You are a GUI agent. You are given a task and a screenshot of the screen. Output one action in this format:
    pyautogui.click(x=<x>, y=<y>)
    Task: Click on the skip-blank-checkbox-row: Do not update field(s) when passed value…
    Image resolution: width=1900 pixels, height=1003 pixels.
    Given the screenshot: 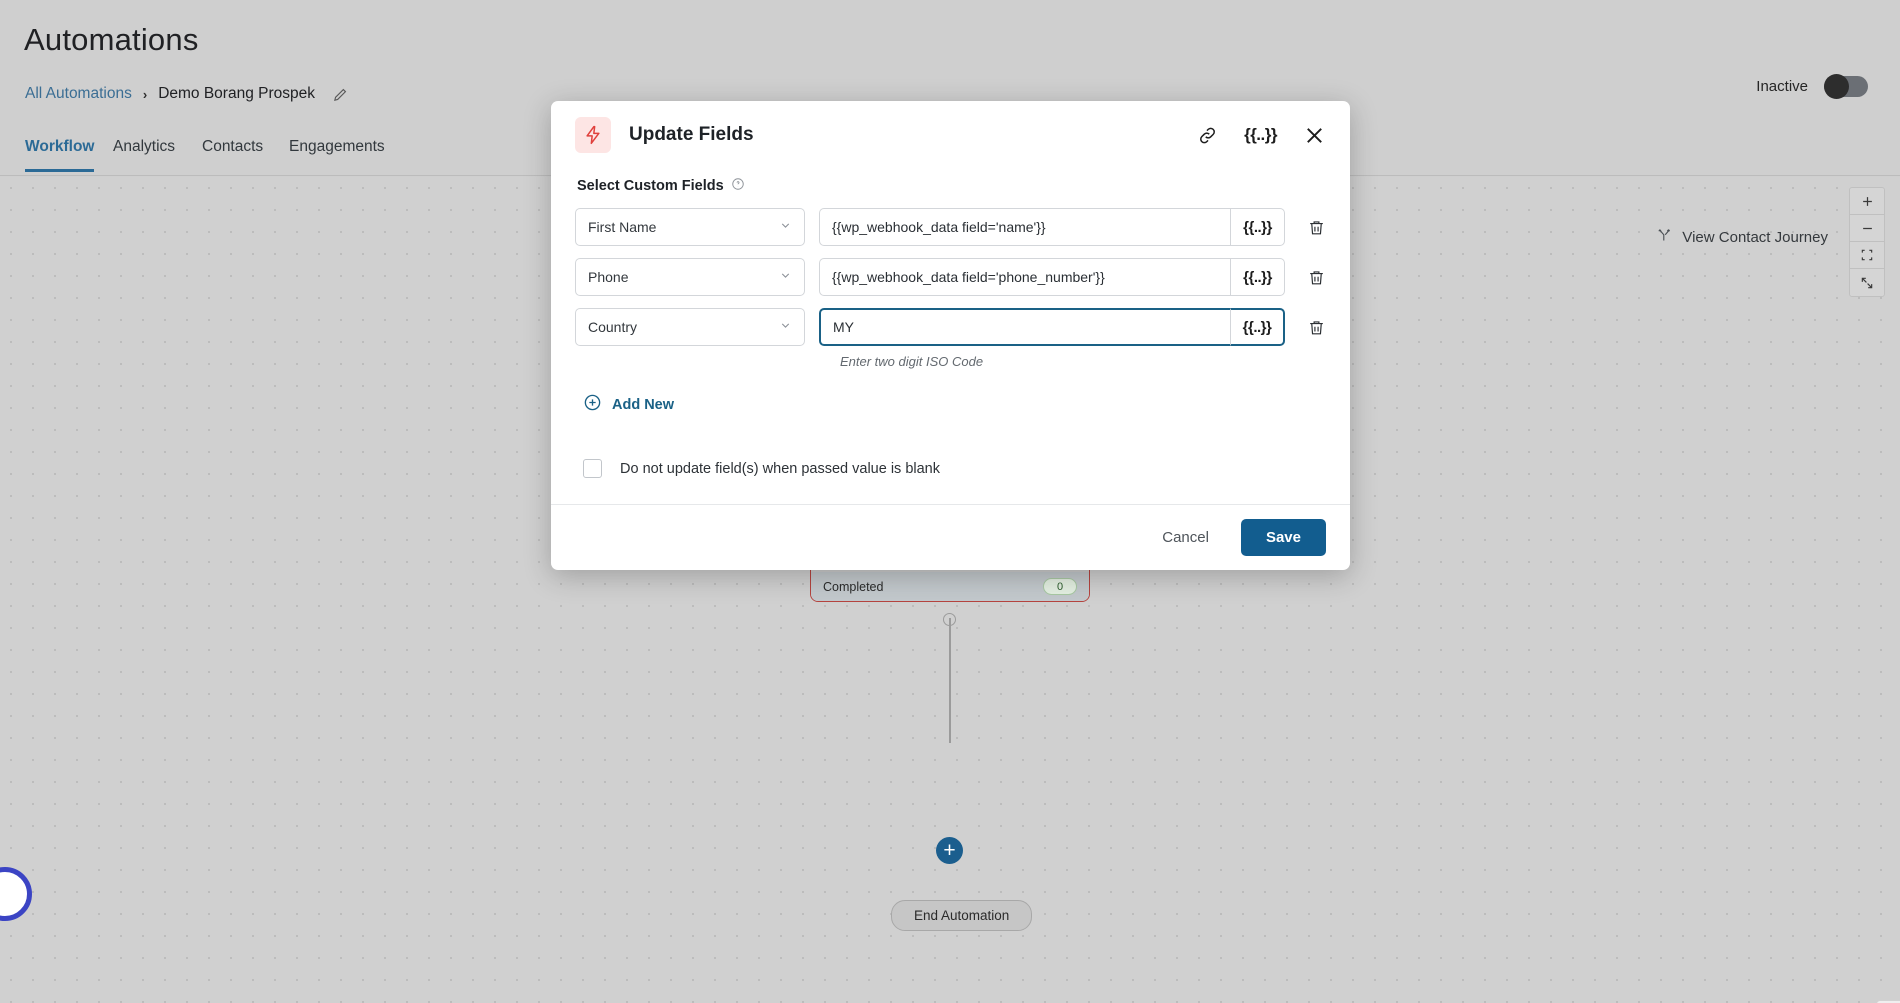 What is the action you would take?
    pyautogui.click(x=954, y=468)
    